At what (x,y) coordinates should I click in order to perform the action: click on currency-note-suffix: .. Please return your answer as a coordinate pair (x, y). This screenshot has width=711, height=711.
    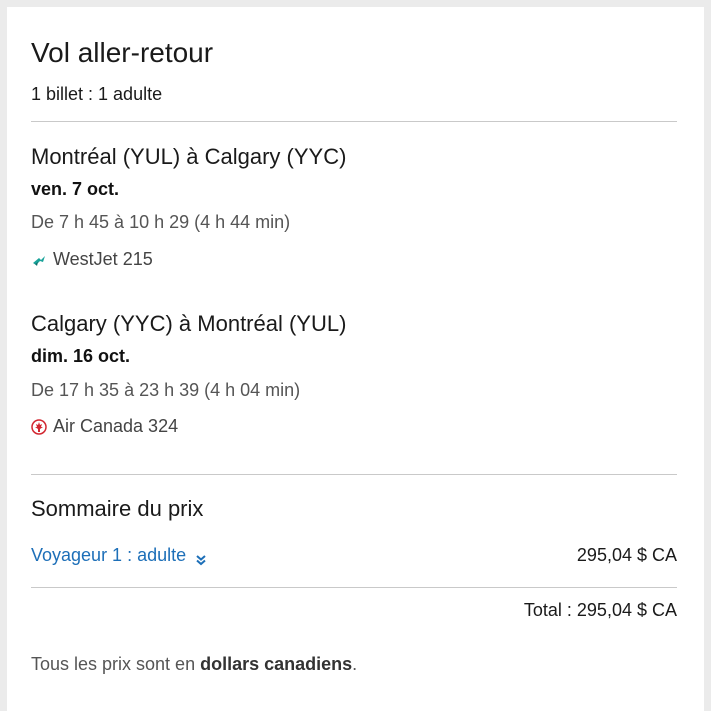
    Looking at the image, I should click on (355, 664).